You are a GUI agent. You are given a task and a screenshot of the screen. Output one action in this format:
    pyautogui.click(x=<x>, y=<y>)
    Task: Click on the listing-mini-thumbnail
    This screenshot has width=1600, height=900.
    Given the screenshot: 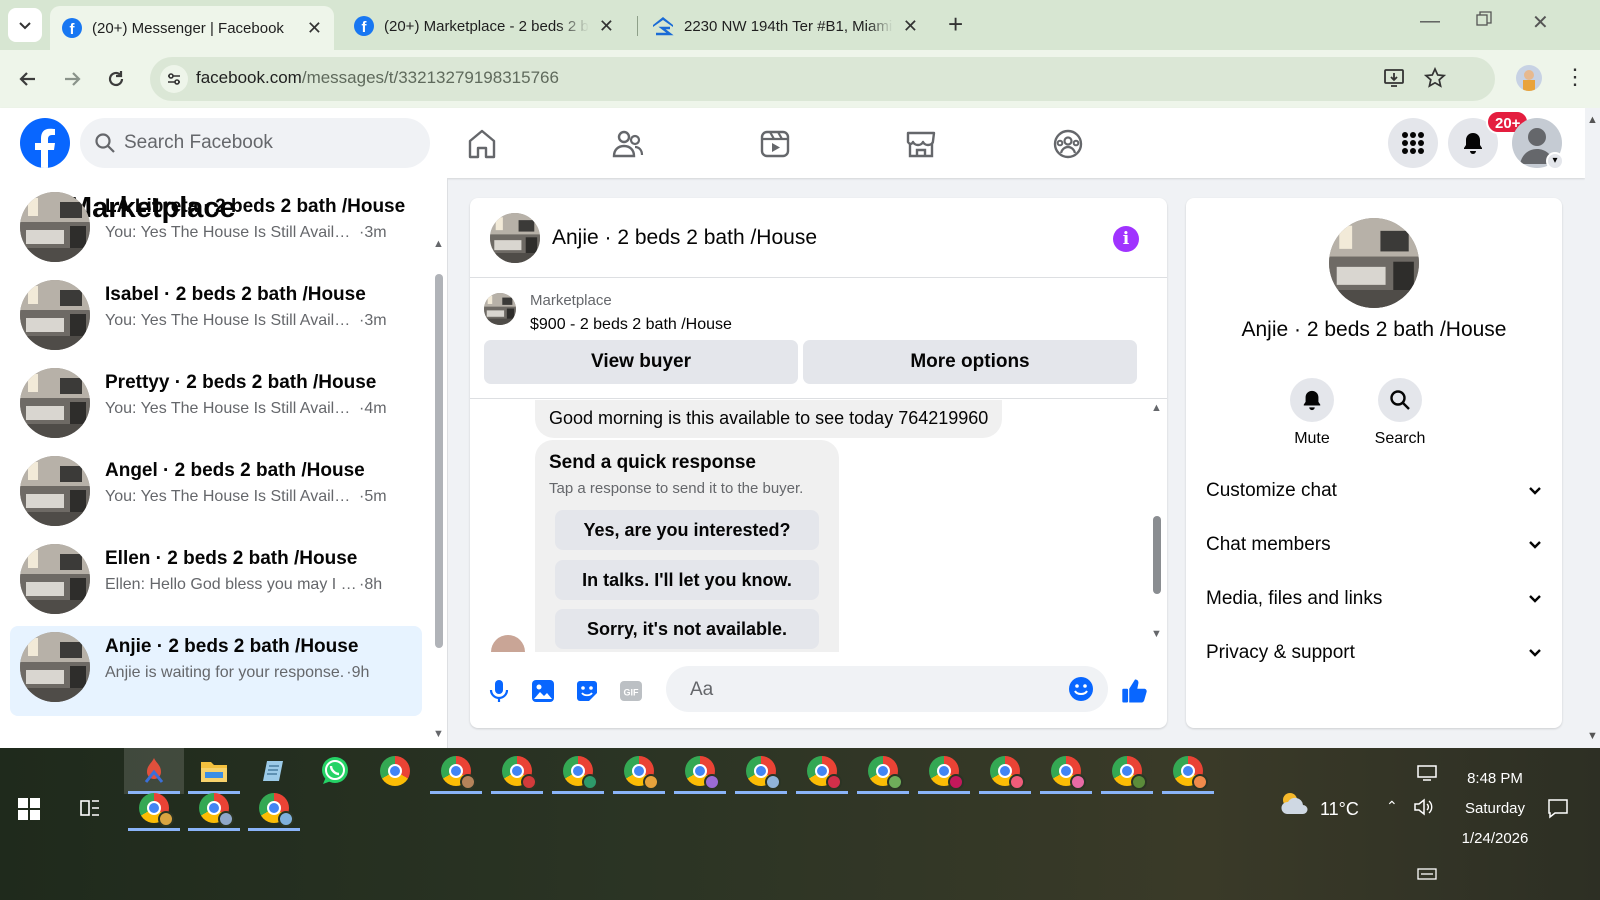 What is the action you would take?
    pyautogui.click(x=500, y=309)
    